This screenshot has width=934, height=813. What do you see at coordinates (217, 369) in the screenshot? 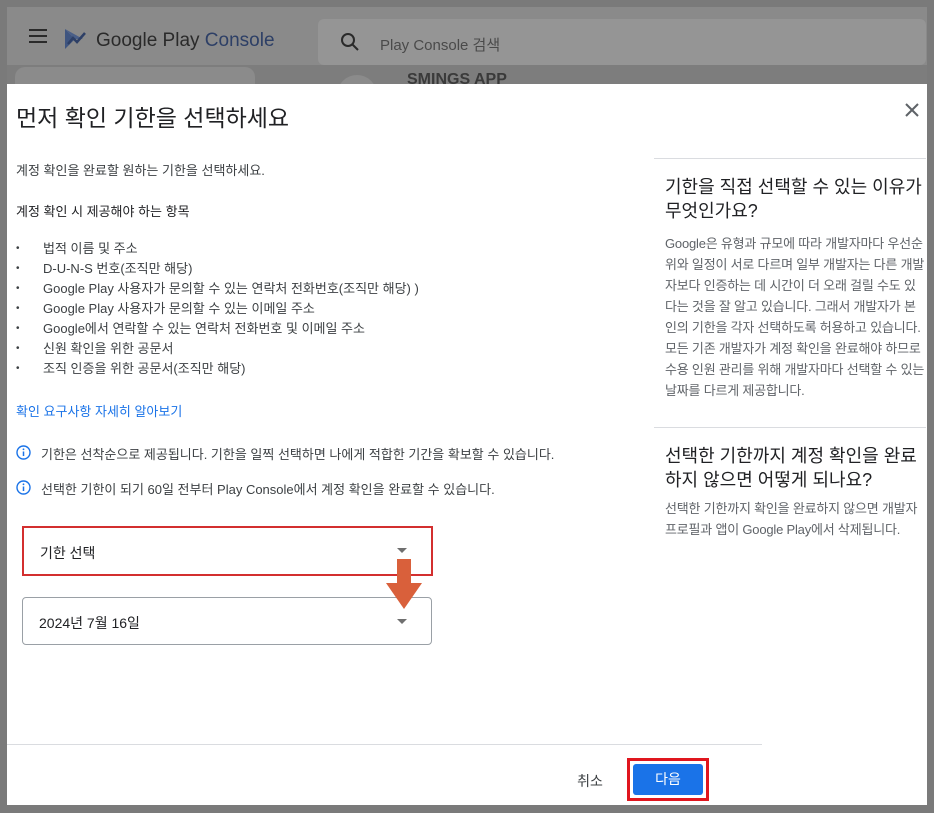
I see `requirement-item: 조직 인증을 위한 공문서(조직만 해당)` at bounding box center [217, 369].